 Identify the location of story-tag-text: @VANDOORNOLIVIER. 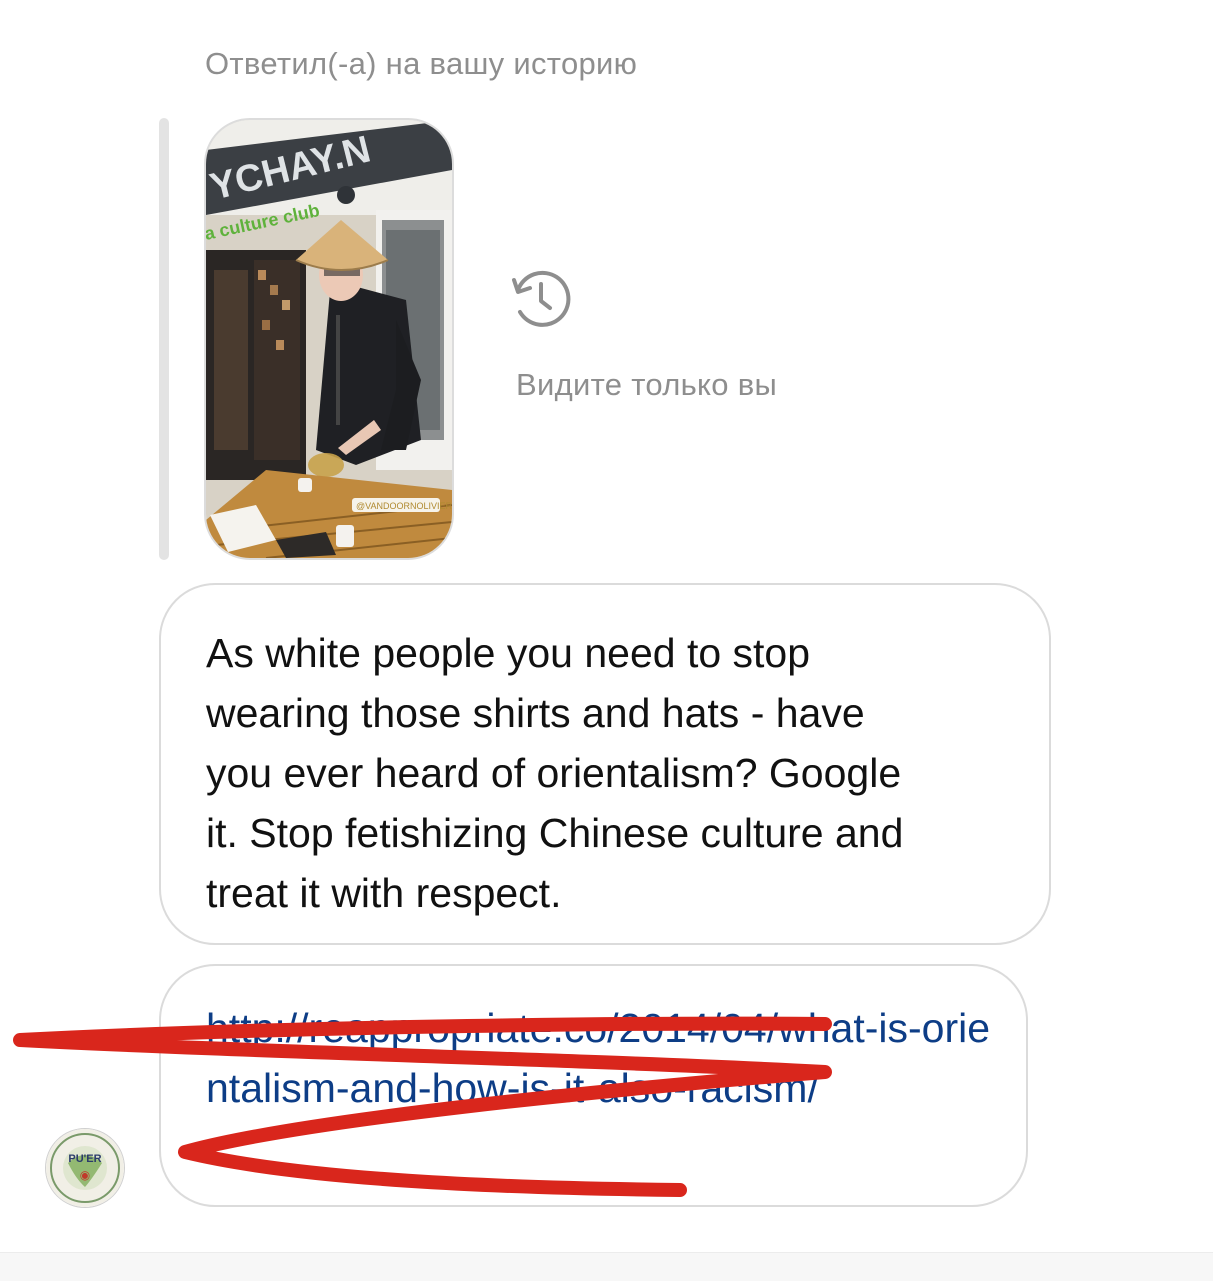
(404, 506).